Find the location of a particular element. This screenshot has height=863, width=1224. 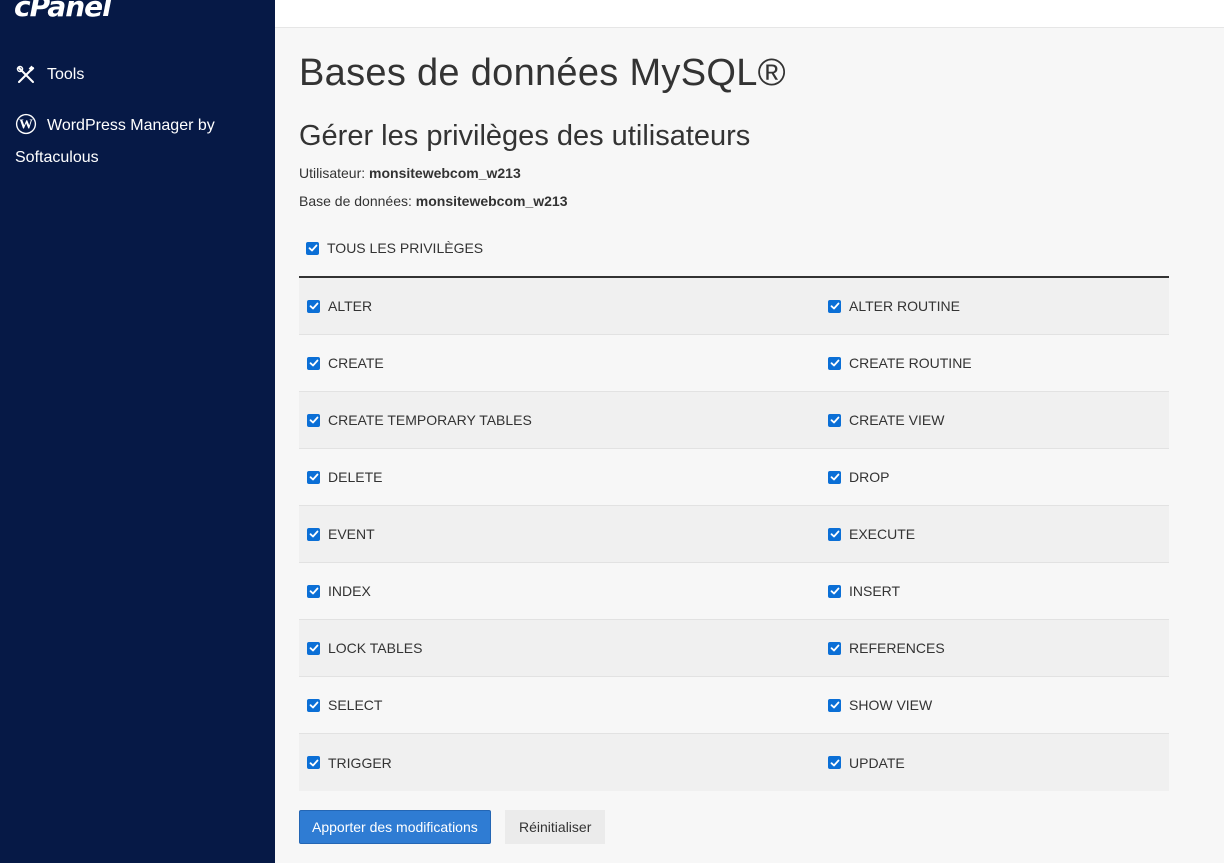

privilege-label: CREATE TEMPORARY TABLES is located at coordinates (430, 420).